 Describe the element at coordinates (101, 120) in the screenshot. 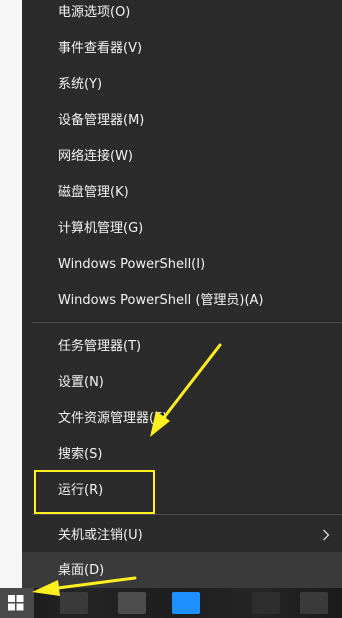

I see `menu-item-label: 设备管理器(M)` at that location.